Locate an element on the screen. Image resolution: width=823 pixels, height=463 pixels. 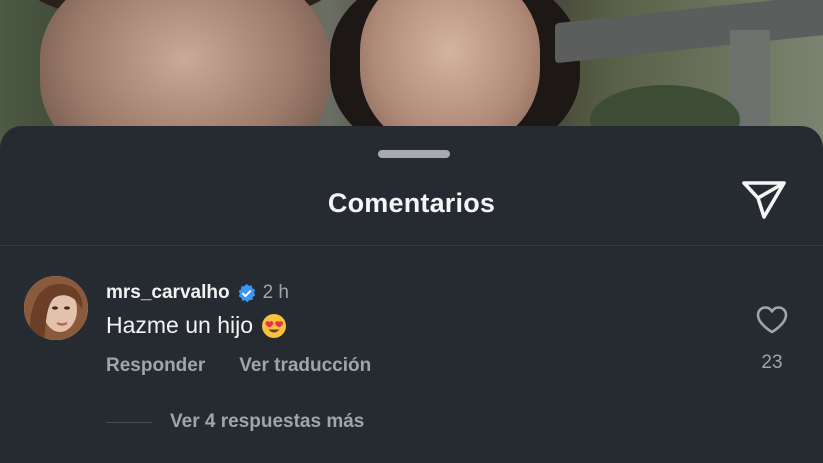
comment-actions: Responder Ver traducción is located at coordinates (238, 366).